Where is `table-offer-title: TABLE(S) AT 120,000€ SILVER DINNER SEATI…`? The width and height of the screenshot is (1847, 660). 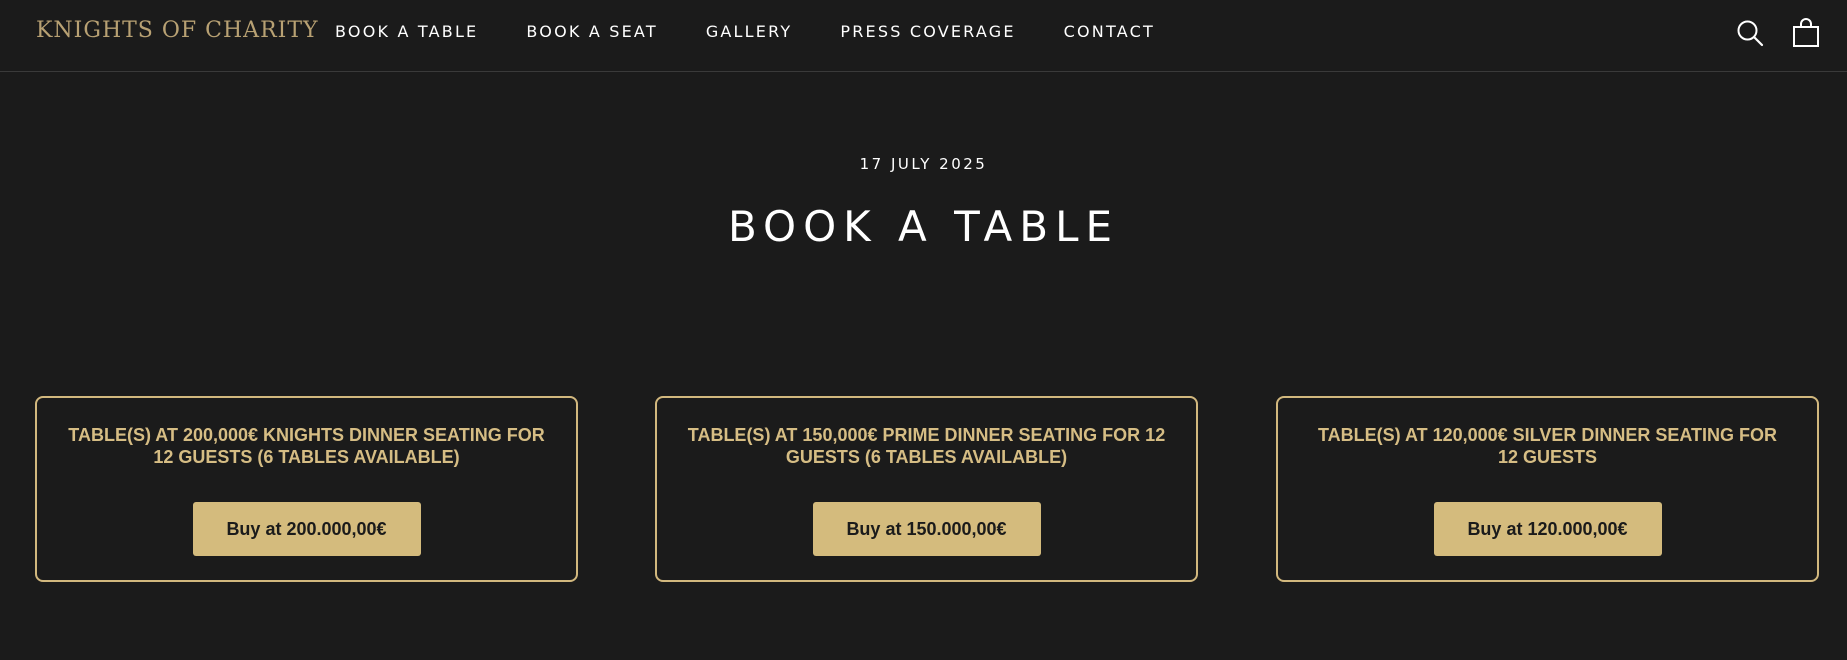
table-offer-title: TABLE(S) AT 120,000€ SILVER DINNER SEATI… is located at coordinates (1547, 446).